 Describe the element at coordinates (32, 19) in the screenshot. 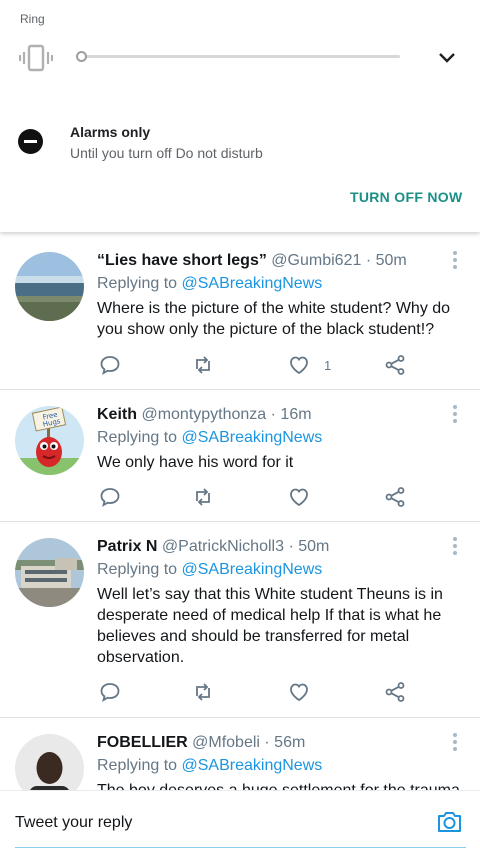

I see `ring-mode-label: Ring` at that location.